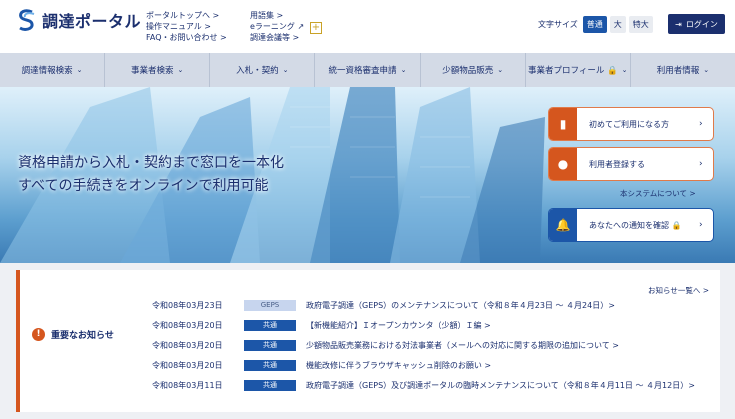 The image size is (735, 419). I want to click on link-elearning: eラーニング ↗, so click(277, 26).